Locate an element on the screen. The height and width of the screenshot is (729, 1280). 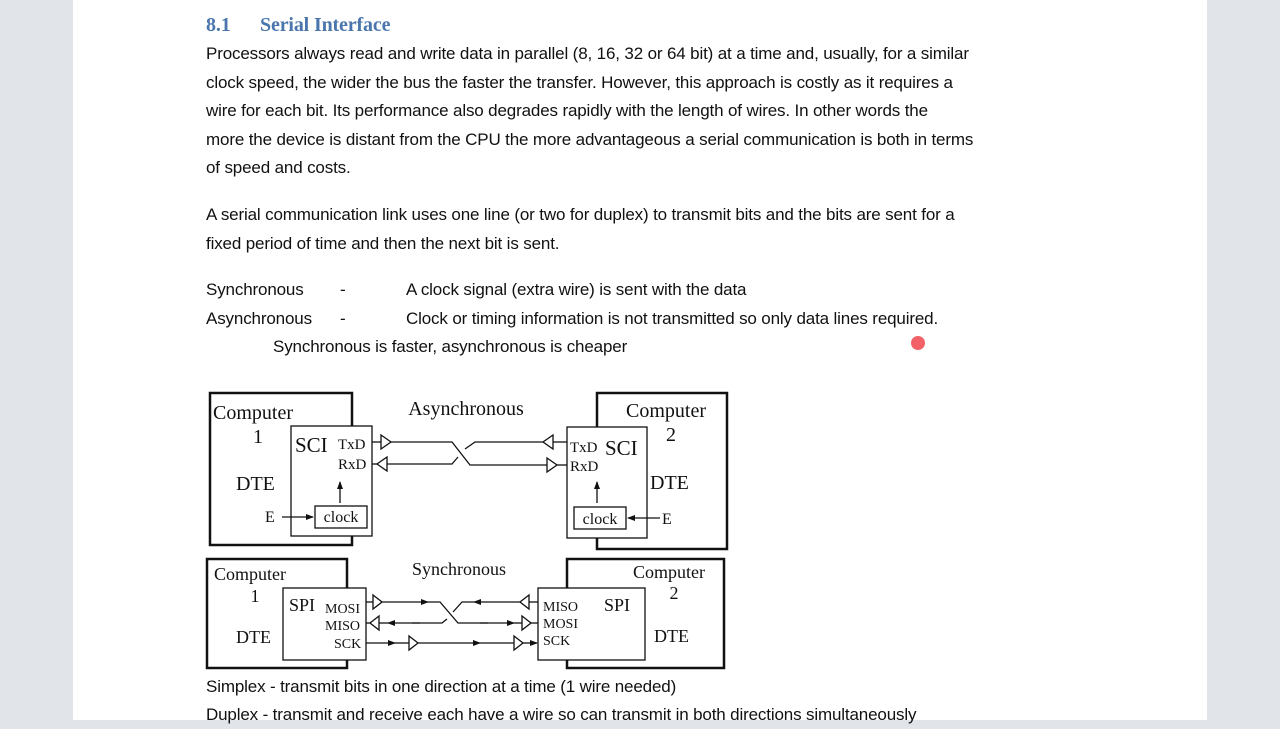
sync-title: Synchronous is located at coordinates (459, 569).